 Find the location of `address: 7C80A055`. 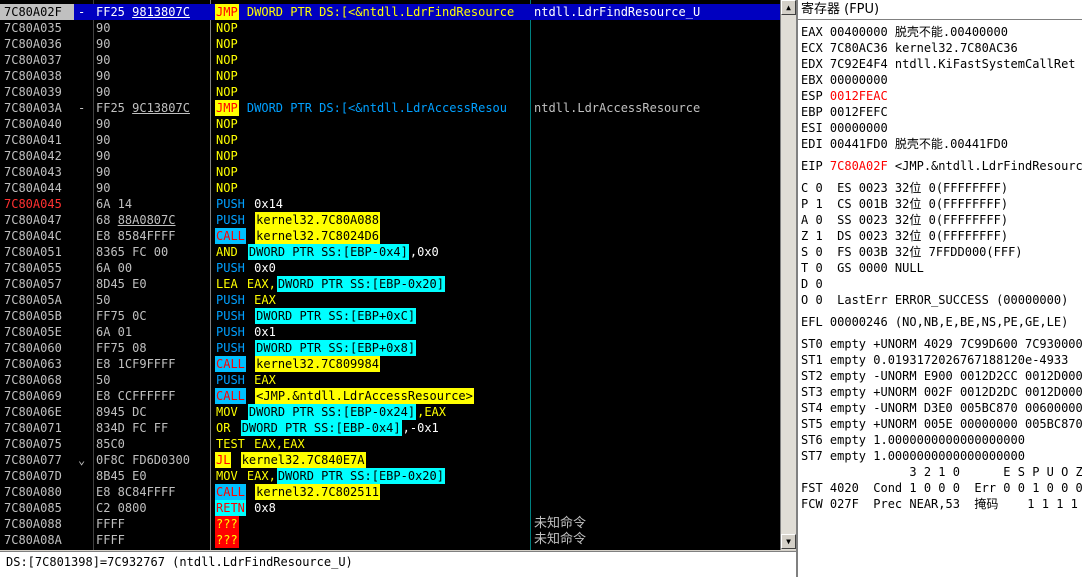

address: 7C80A055 is located at coordinates (33, 268).